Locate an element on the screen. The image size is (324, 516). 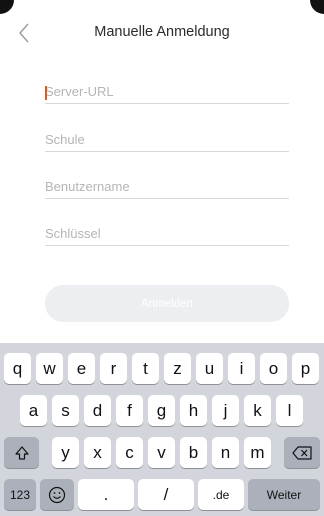
backspace-key is located at coordinates (302, 452).